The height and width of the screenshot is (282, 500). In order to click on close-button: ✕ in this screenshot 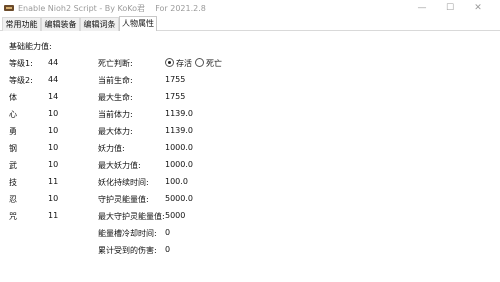, I will do `click(478, 8)`.